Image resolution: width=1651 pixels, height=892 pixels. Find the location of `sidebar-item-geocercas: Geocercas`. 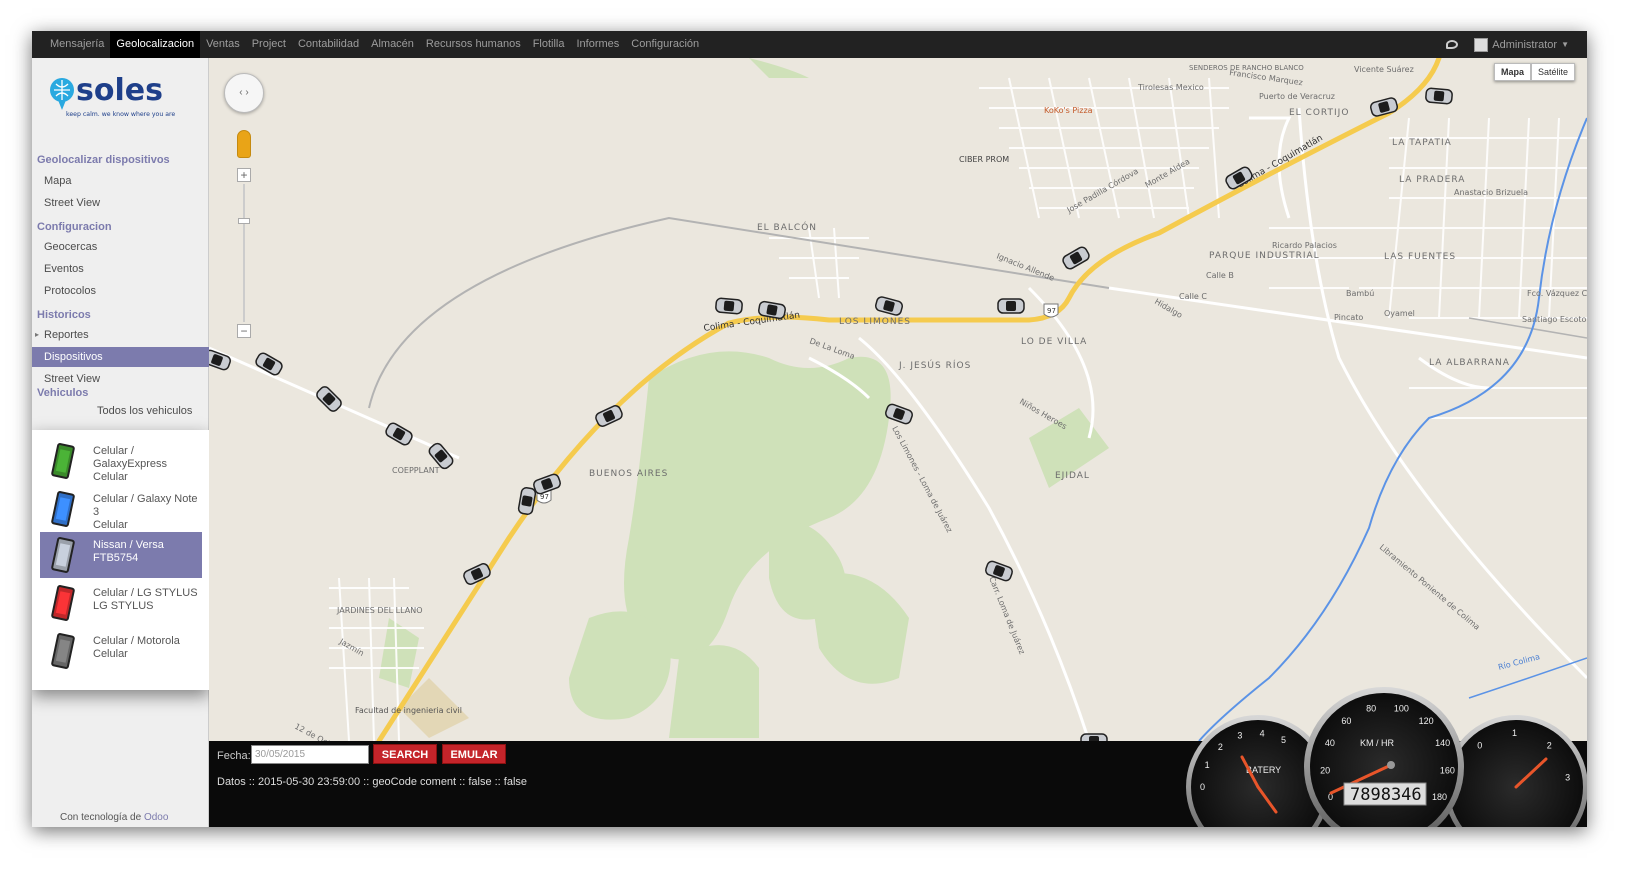

sidebar-item-geocercas: Geocercas is located at coordinates (70, 247).